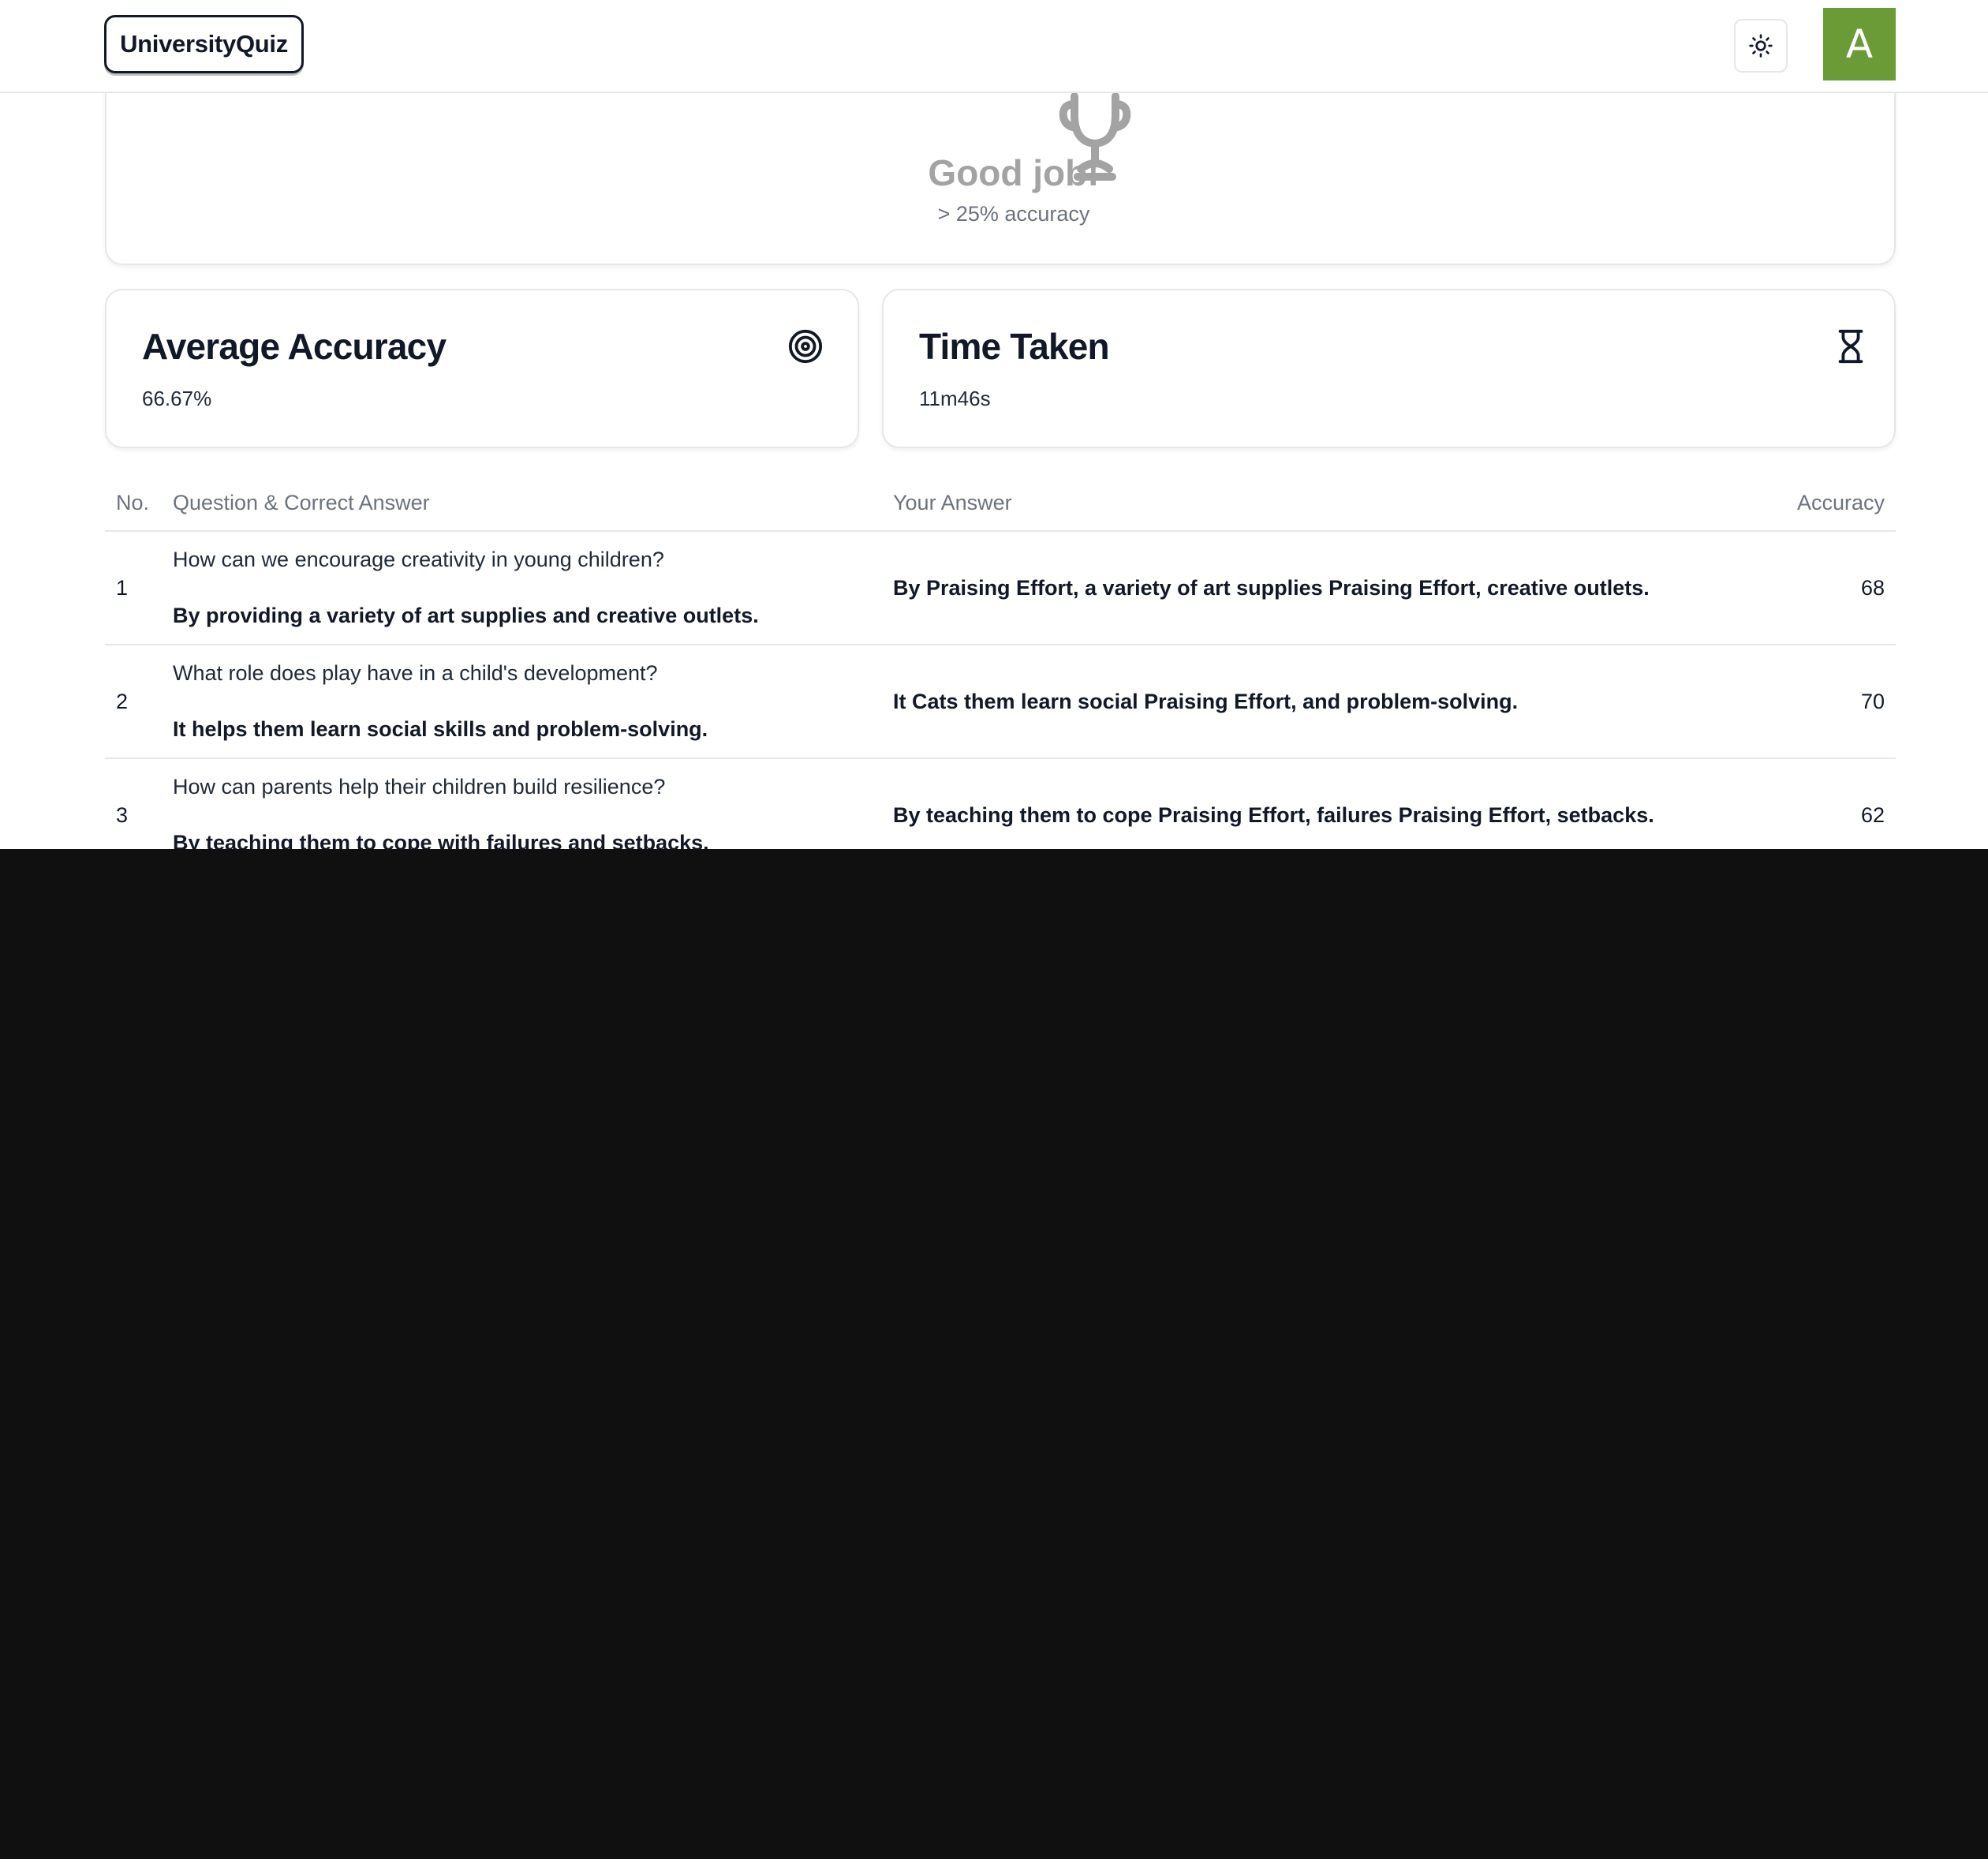  What do you see at coordinates (1813, 702) in the screenshot?
I see `accuracy-value: 70` at bounding box center [1813, 702].